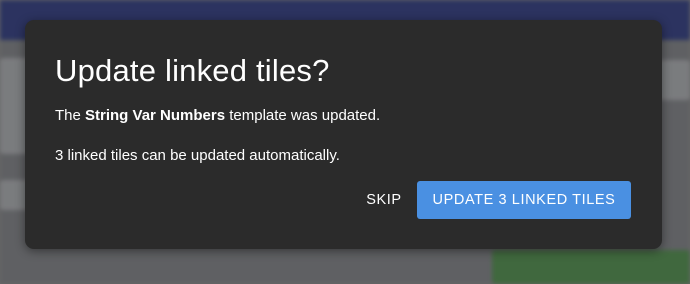 Image resolution: width=690 pixels, height=284 pixels. I want to click on update-linked-tiles-button: UPDATE 3 LINKED TILES, so click(524, 200).